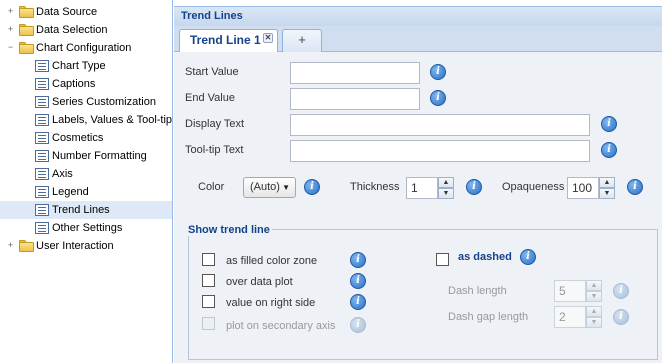 Image resolution: width=662 pixels, height=363 pixels. What do you see at coordinates (70, 192) in the screenshot?
I see `tree-item-label: Legend` at bounding box center [70, 192].